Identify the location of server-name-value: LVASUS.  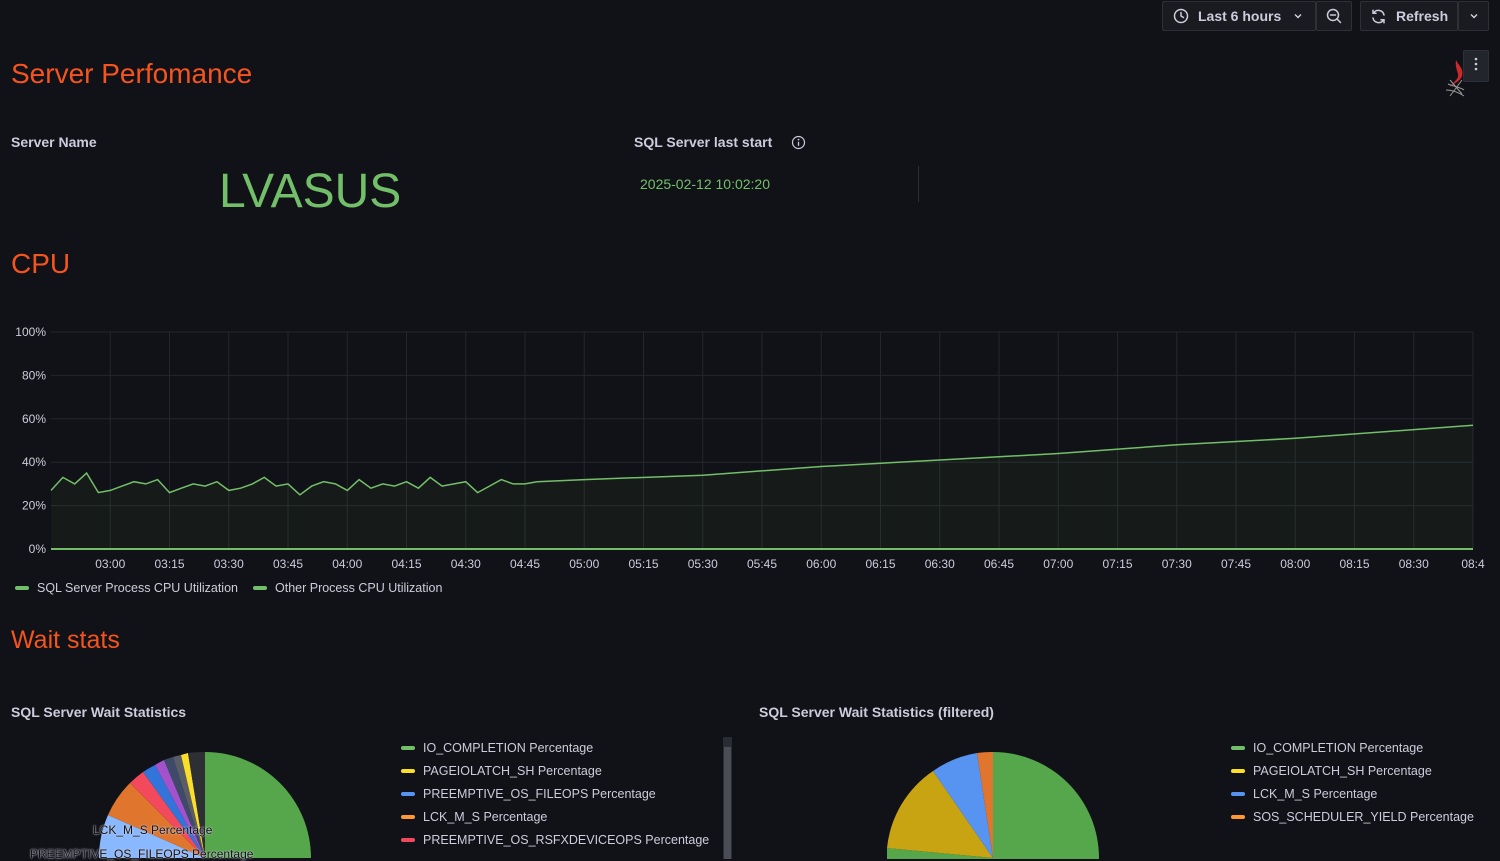
(310, 191).